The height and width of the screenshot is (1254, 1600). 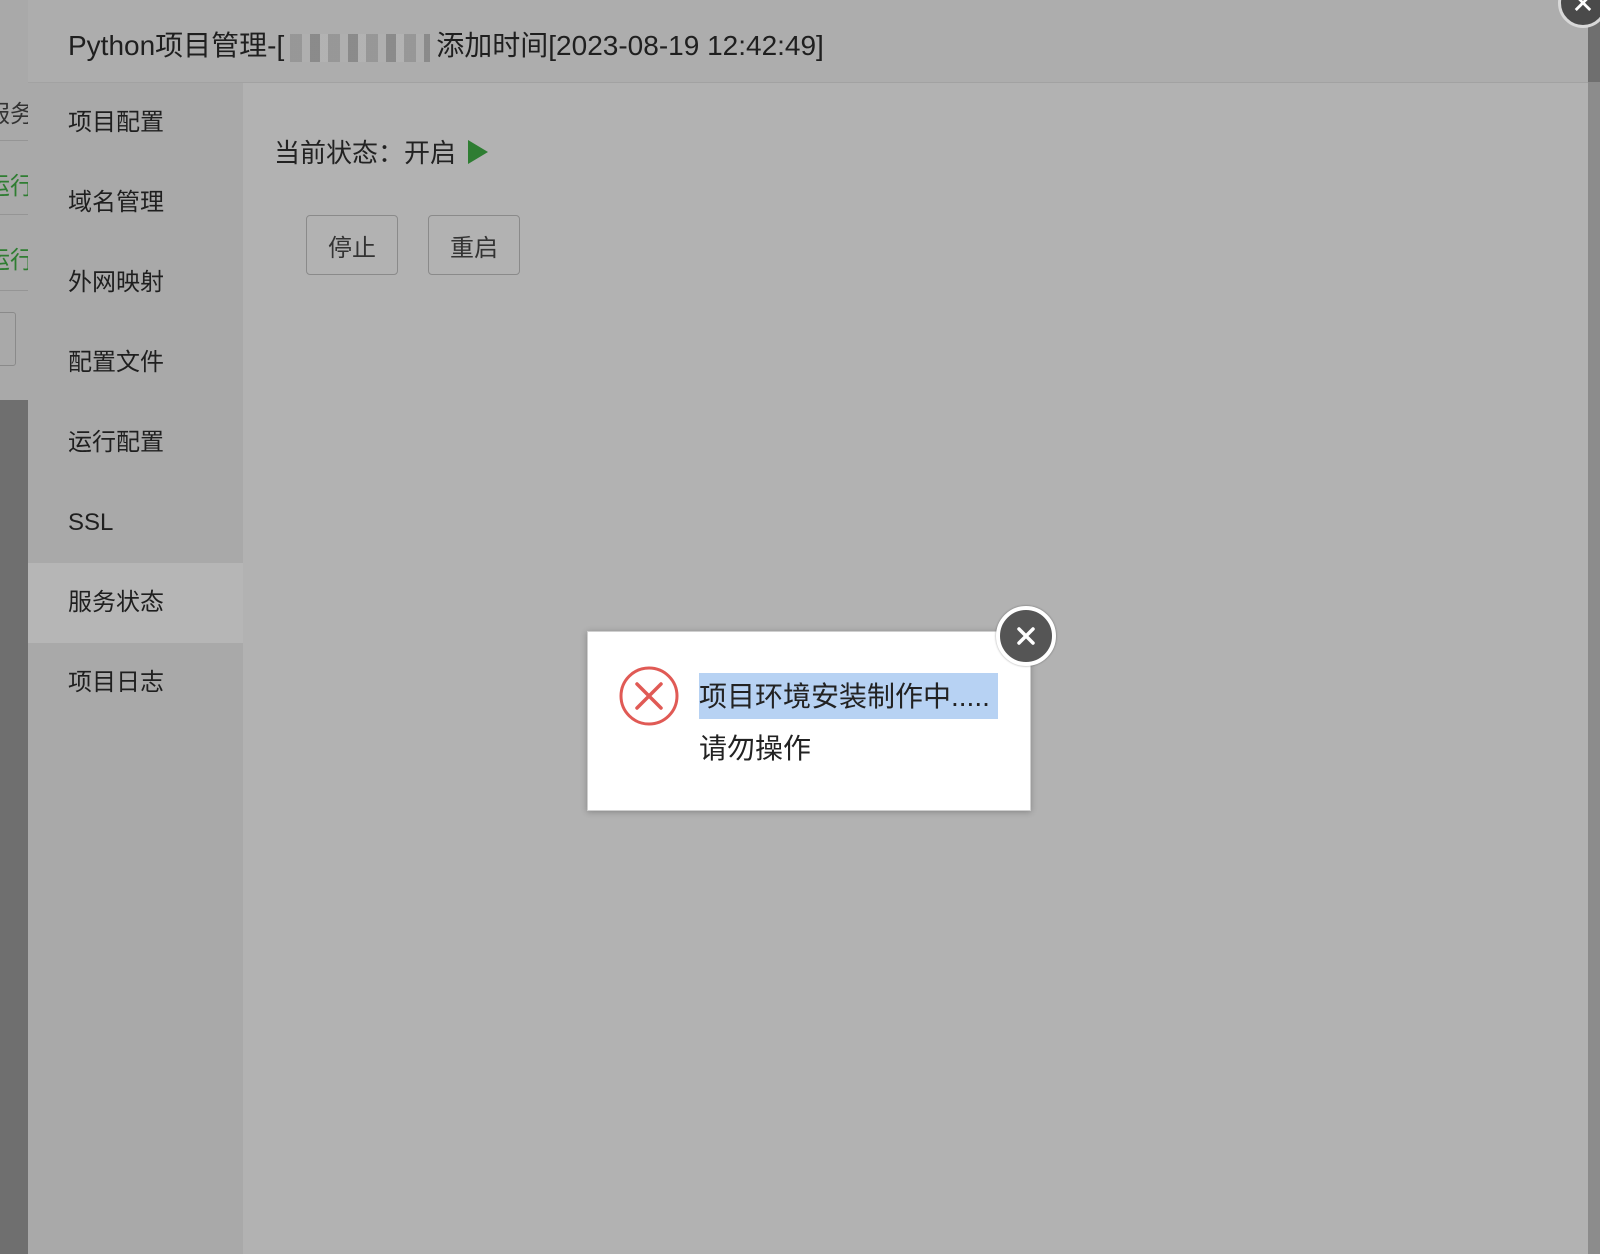 What do you see at coordinates (17, 200) in the screenshot?
I see `background-page-strip: 服务 运行 运行` at bounding box center [17, 200].